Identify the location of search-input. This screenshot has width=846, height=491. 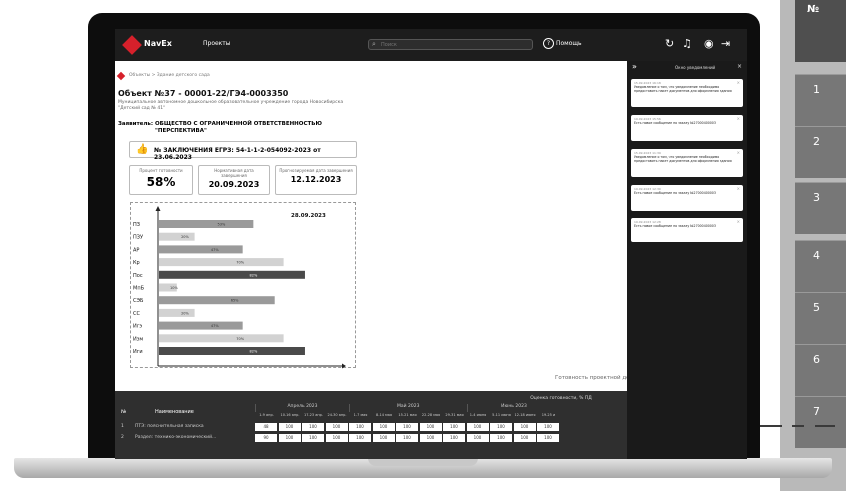
(451, 45).